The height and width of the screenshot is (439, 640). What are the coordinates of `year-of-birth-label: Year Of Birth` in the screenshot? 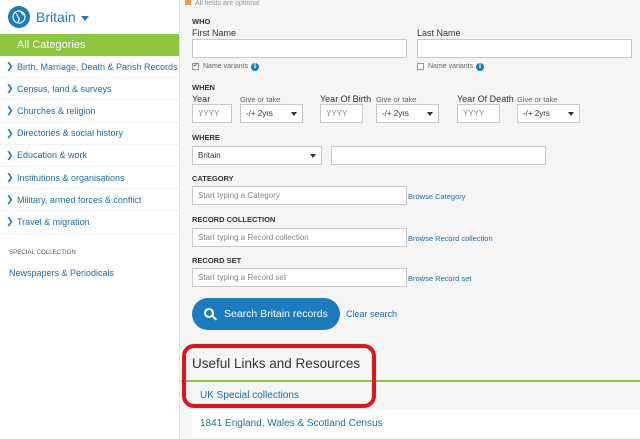 It's located at (346, 99).